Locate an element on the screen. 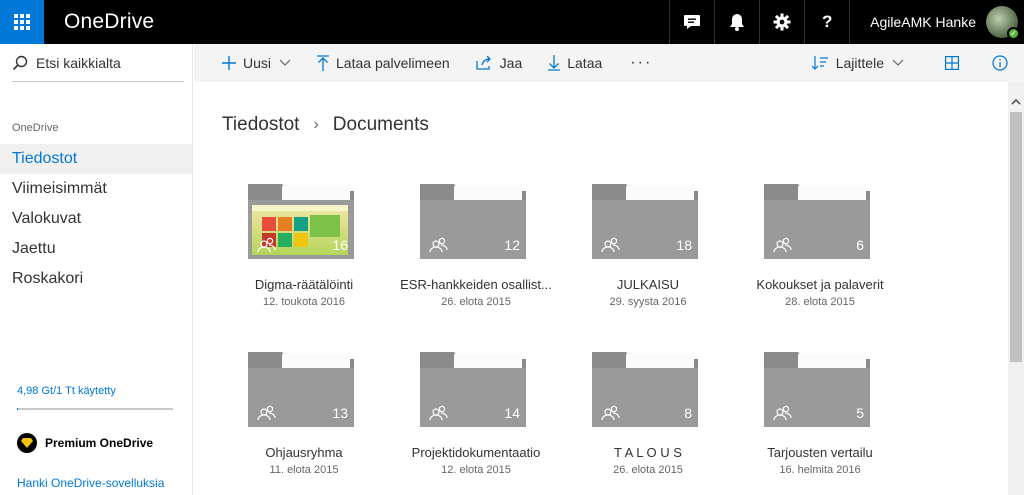 The image size is (1024, 495). user-name: AgileAMK Hanke is located at coordinates (923, 22).